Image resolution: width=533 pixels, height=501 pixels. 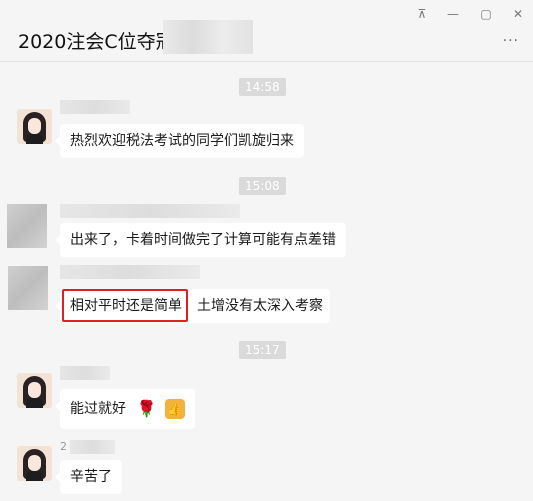 What do you see at coordinates (262, 350) in the screenshot?
I see `timestamp: 15:17` at bounding box center [262, 350].